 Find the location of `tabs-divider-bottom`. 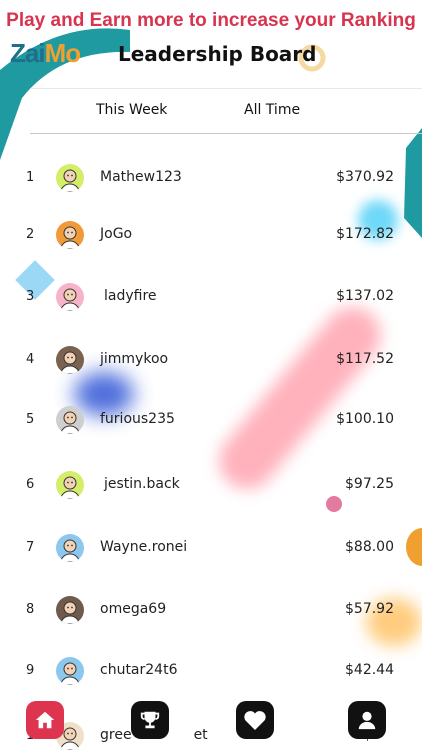

tabs-divider-bottom is located at coordinates (226, 133).